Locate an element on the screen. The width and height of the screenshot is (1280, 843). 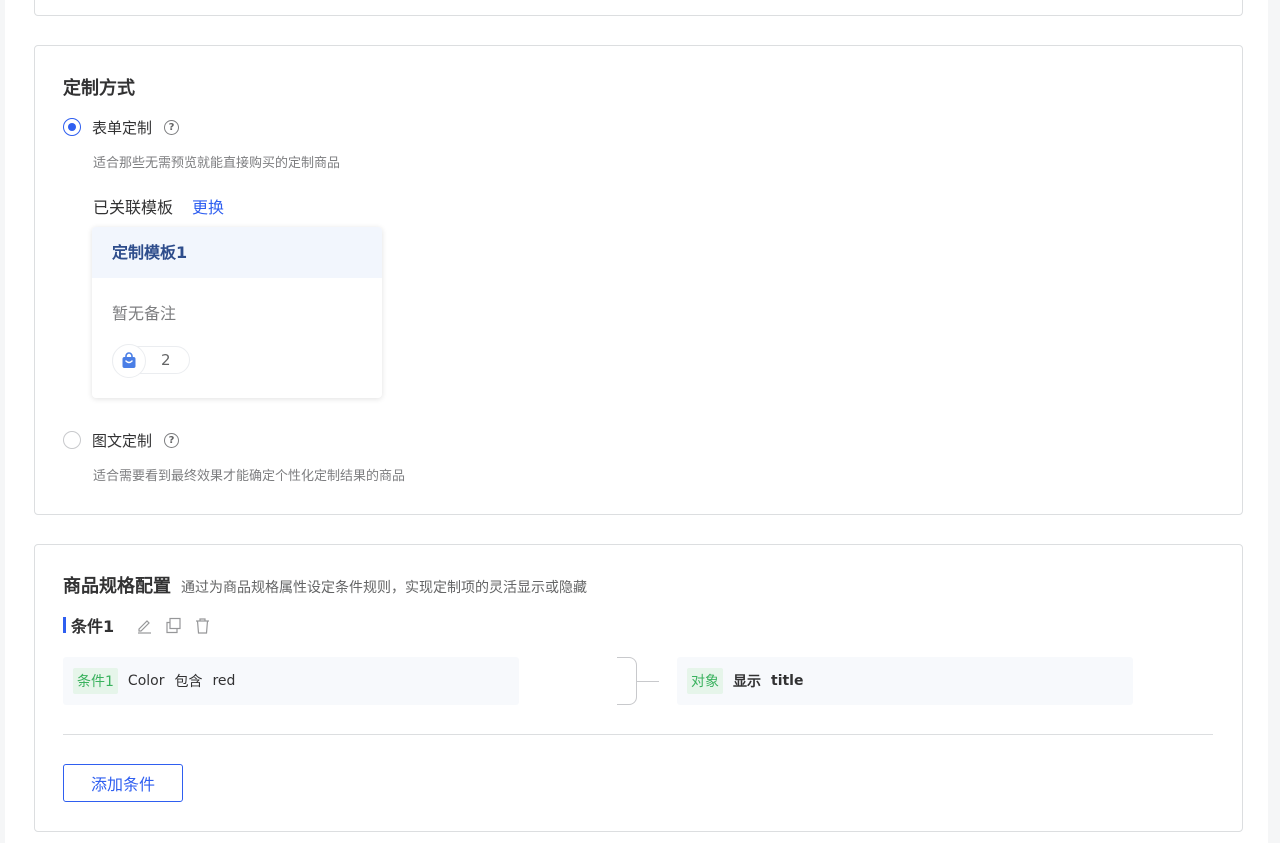
linked-template-label: 已关联模板 is located at coordinates (133, 207).